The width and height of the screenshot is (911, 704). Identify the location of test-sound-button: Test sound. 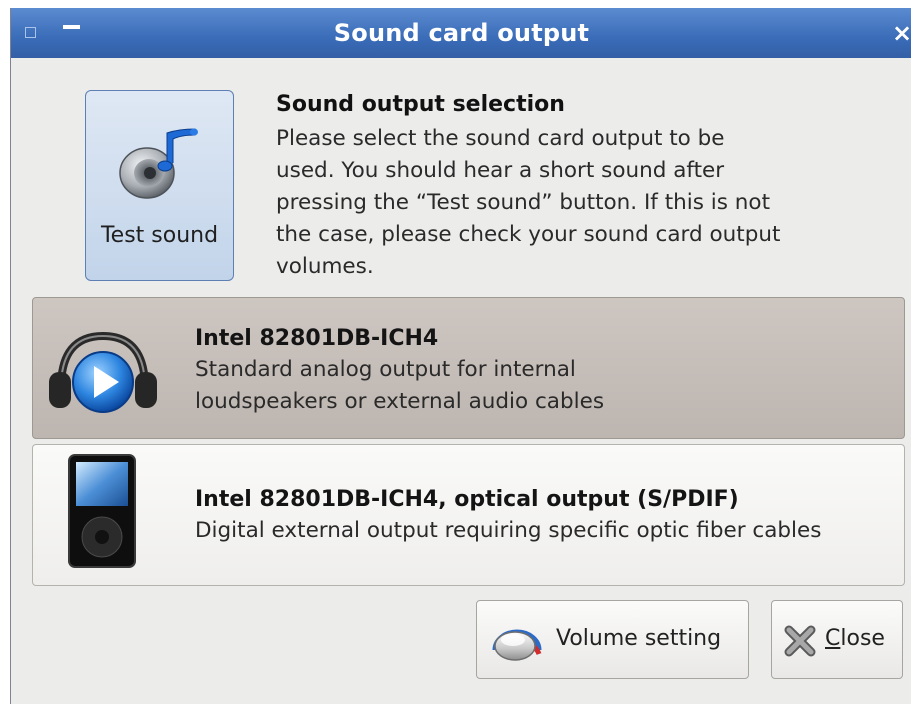
(159, 185).